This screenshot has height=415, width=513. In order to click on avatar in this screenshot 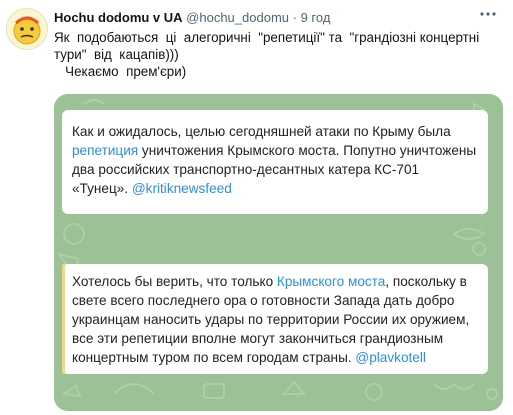, I will do `click(27, 29)`.